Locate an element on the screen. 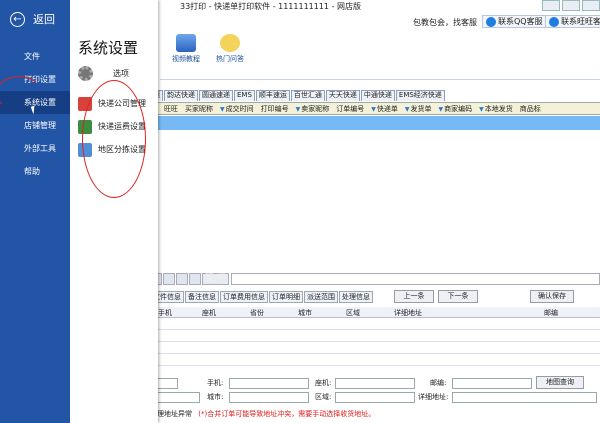  column-header: 卖家昵称 is located at coordinates (312, 109).